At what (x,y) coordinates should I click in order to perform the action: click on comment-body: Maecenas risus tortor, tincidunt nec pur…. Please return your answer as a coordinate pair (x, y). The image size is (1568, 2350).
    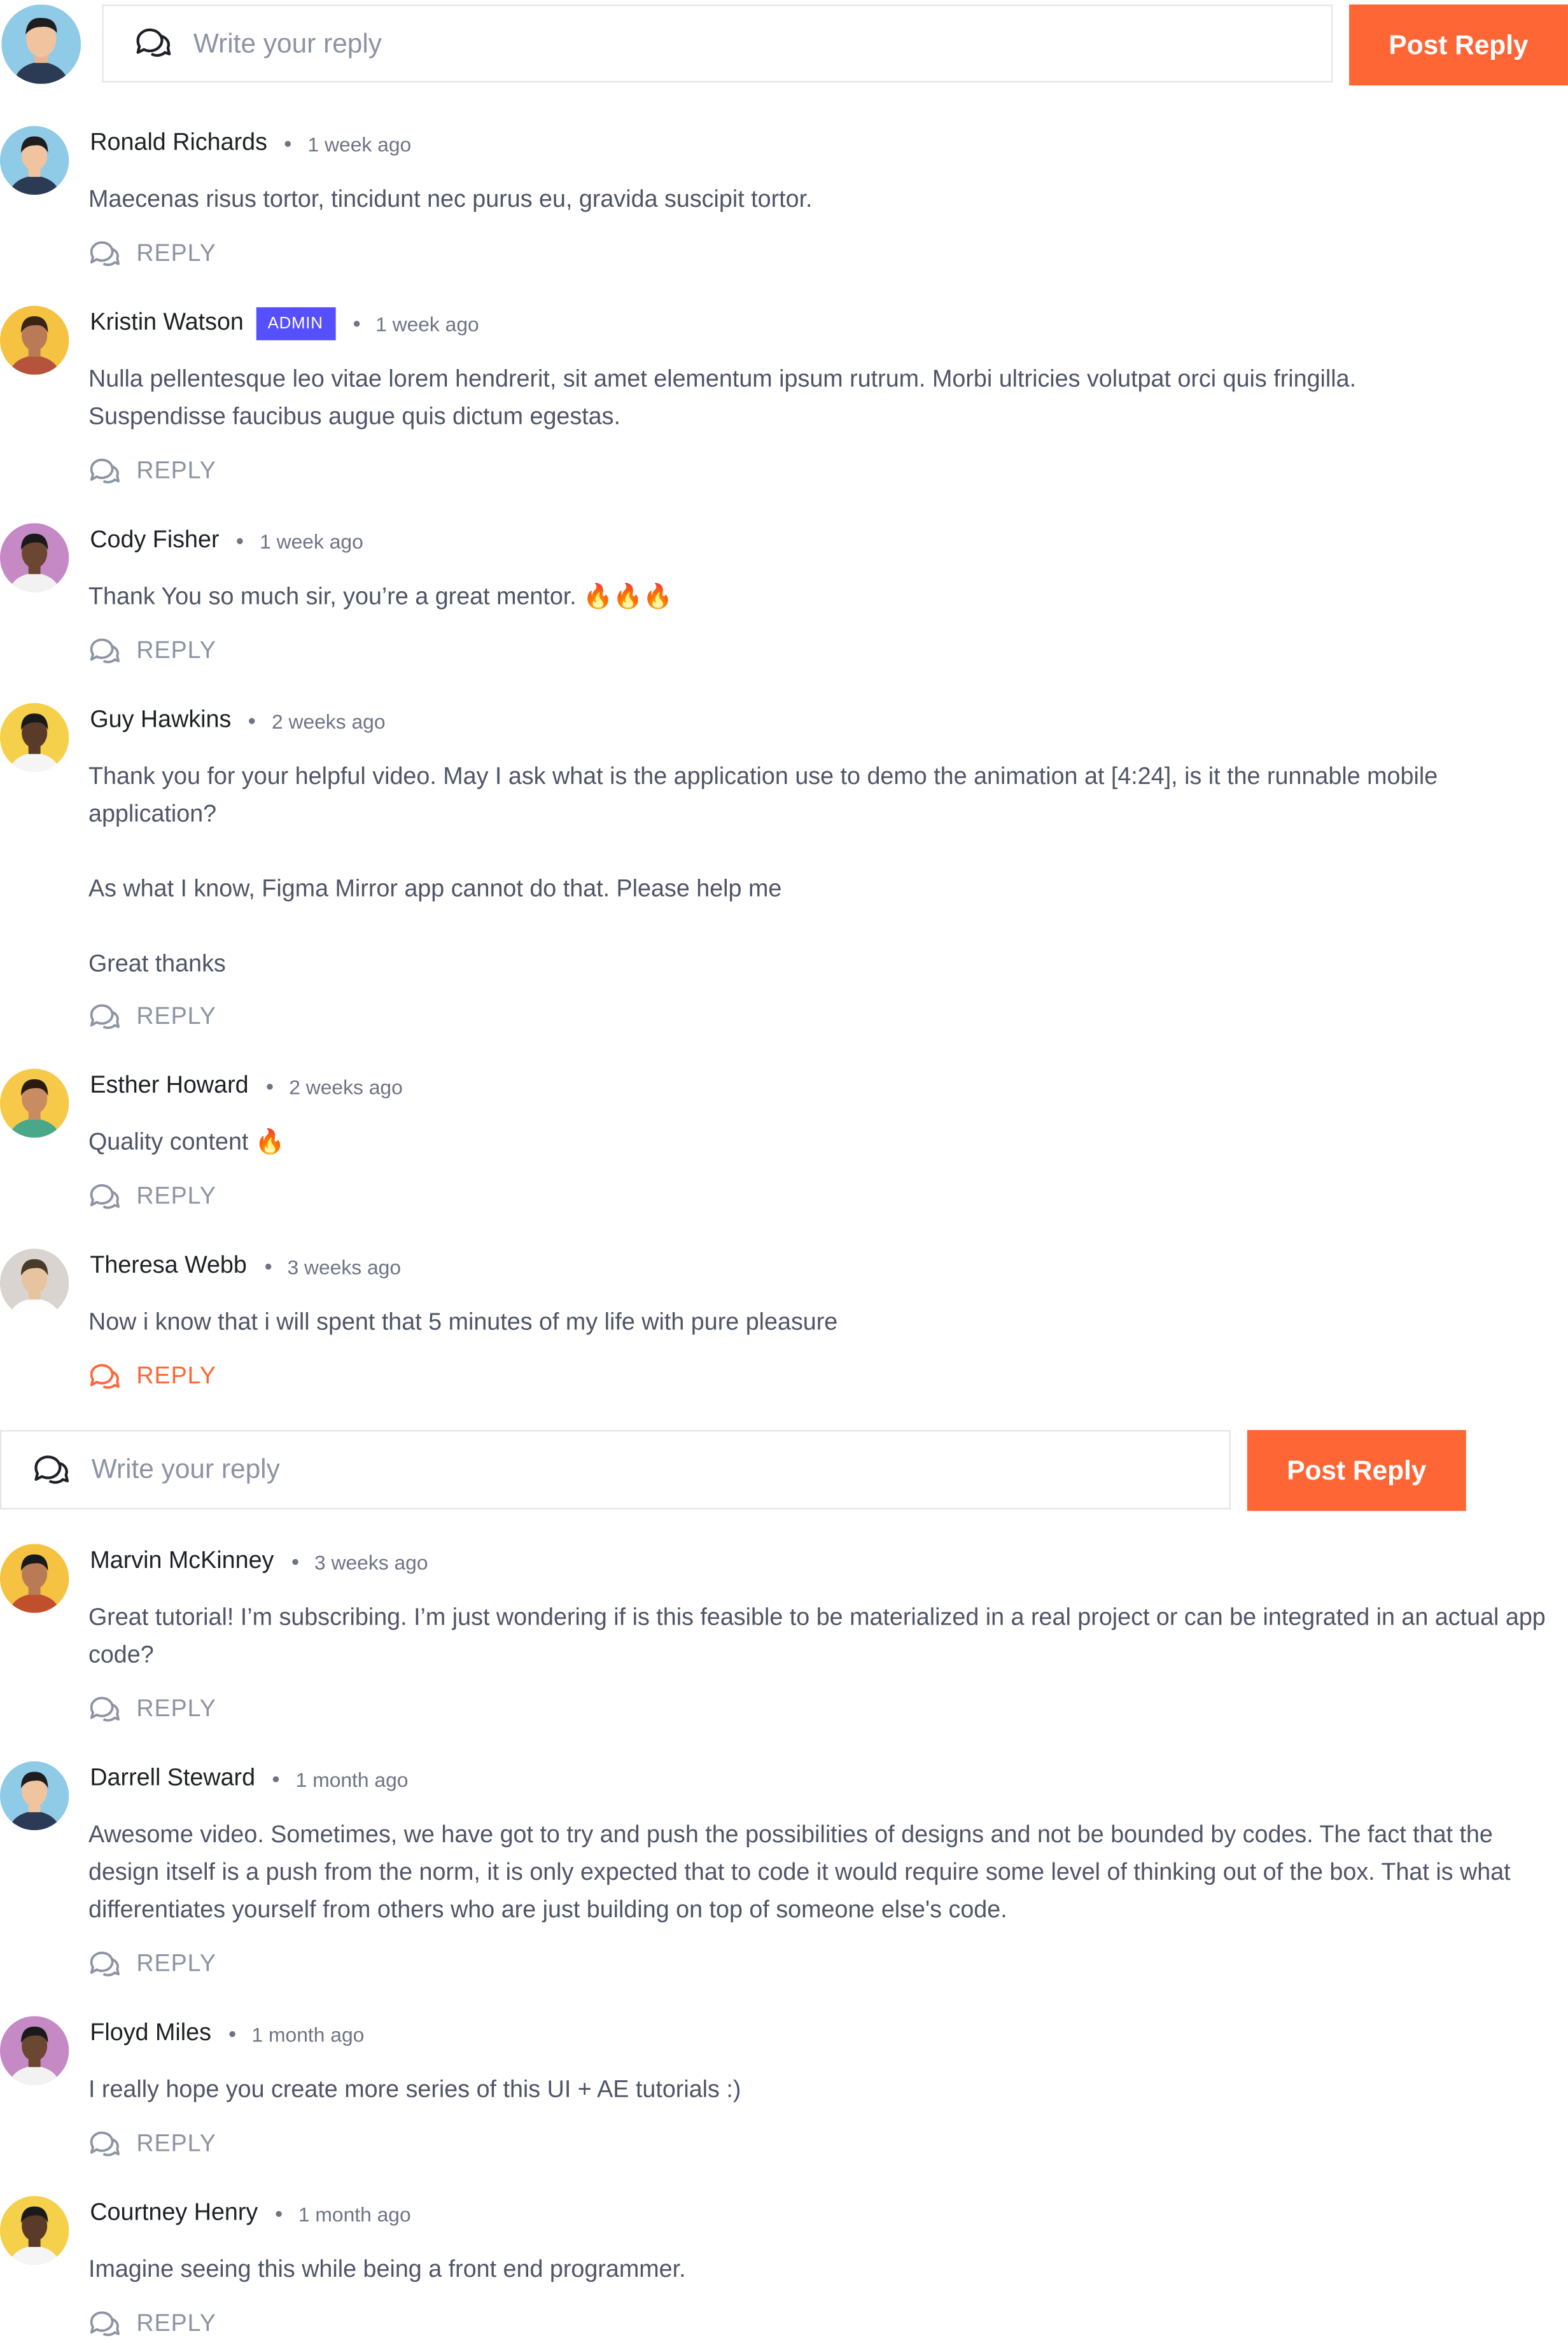
    Looking at the image, I should click on (826, 200).